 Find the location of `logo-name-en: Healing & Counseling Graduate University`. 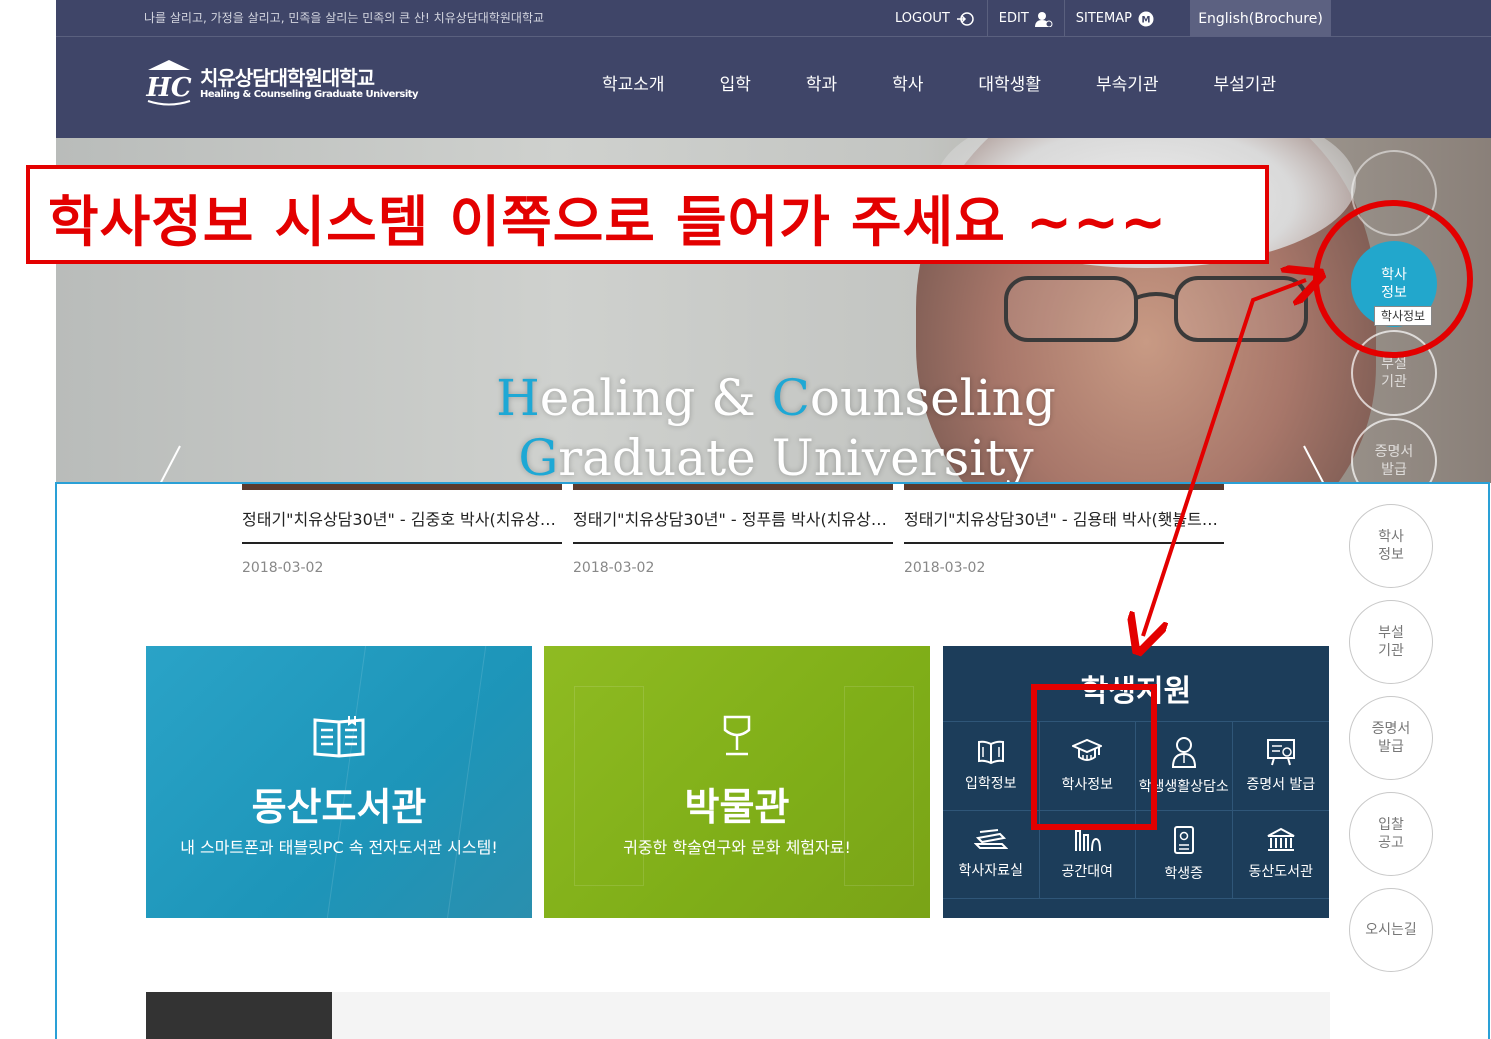

logo-name-en: Healing & Counseling Graduate University is located at coordinates (309, 94).